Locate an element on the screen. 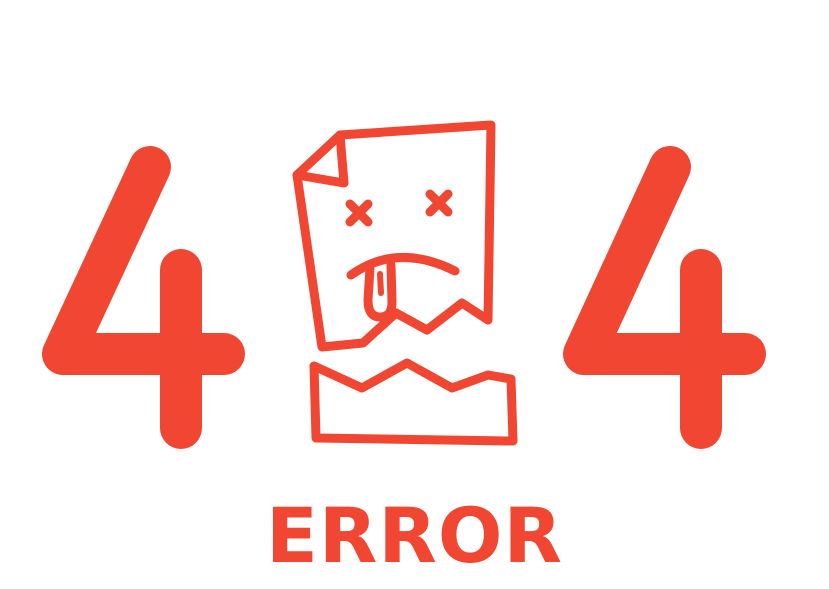 Image resolution: width=829 pixels, height=589 pixels. tongue-center-line is located at coordinates (380, 283).